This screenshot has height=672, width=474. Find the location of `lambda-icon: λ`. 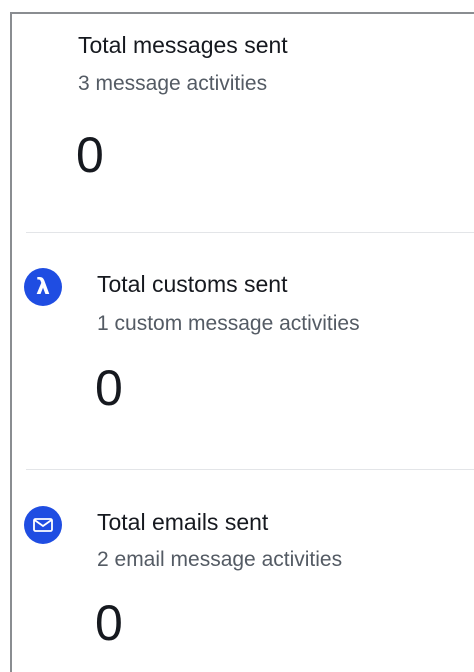

lambda-icon: λ is located at coordinates (43, 287).